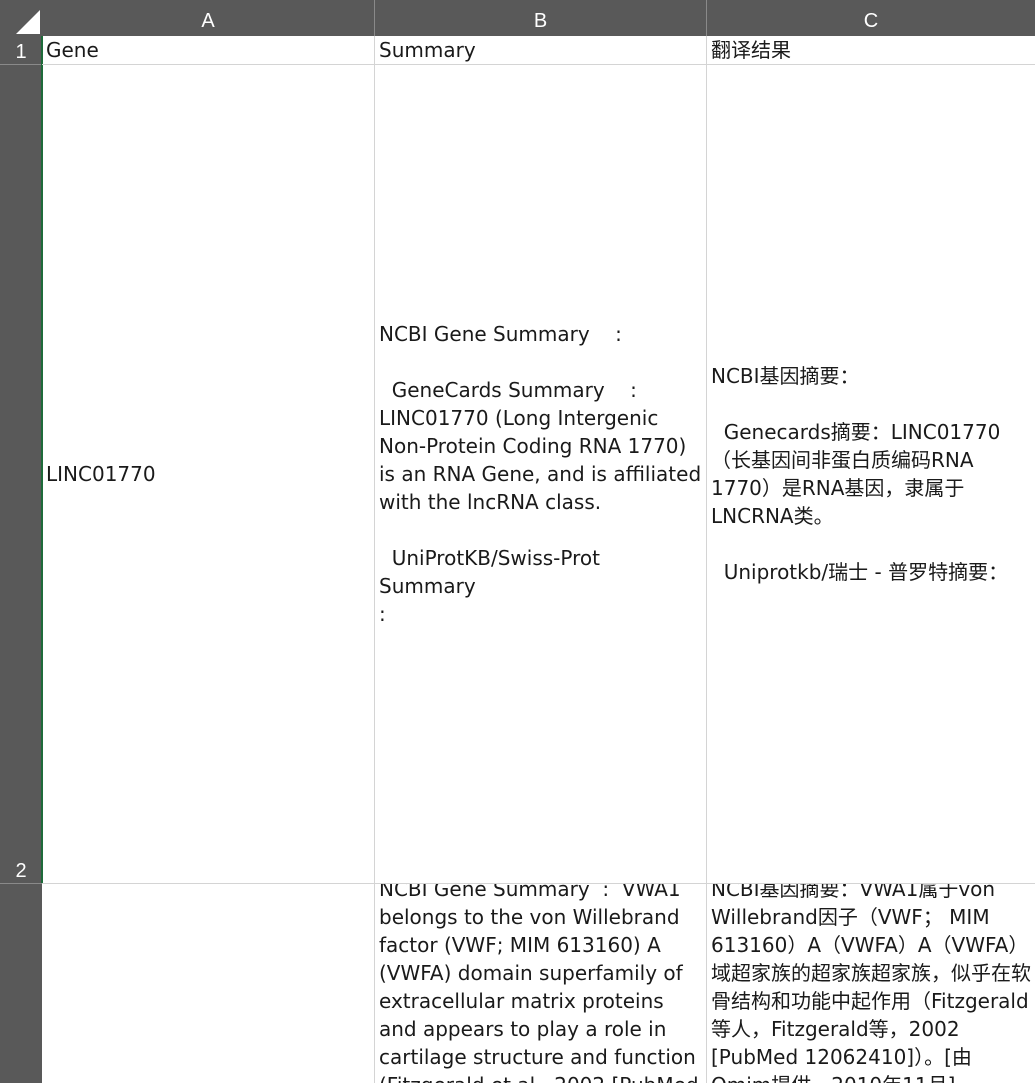  Describe the element at coordinates (541, 50) in the screenshot. I see `cell-b1: Summary` at that location.